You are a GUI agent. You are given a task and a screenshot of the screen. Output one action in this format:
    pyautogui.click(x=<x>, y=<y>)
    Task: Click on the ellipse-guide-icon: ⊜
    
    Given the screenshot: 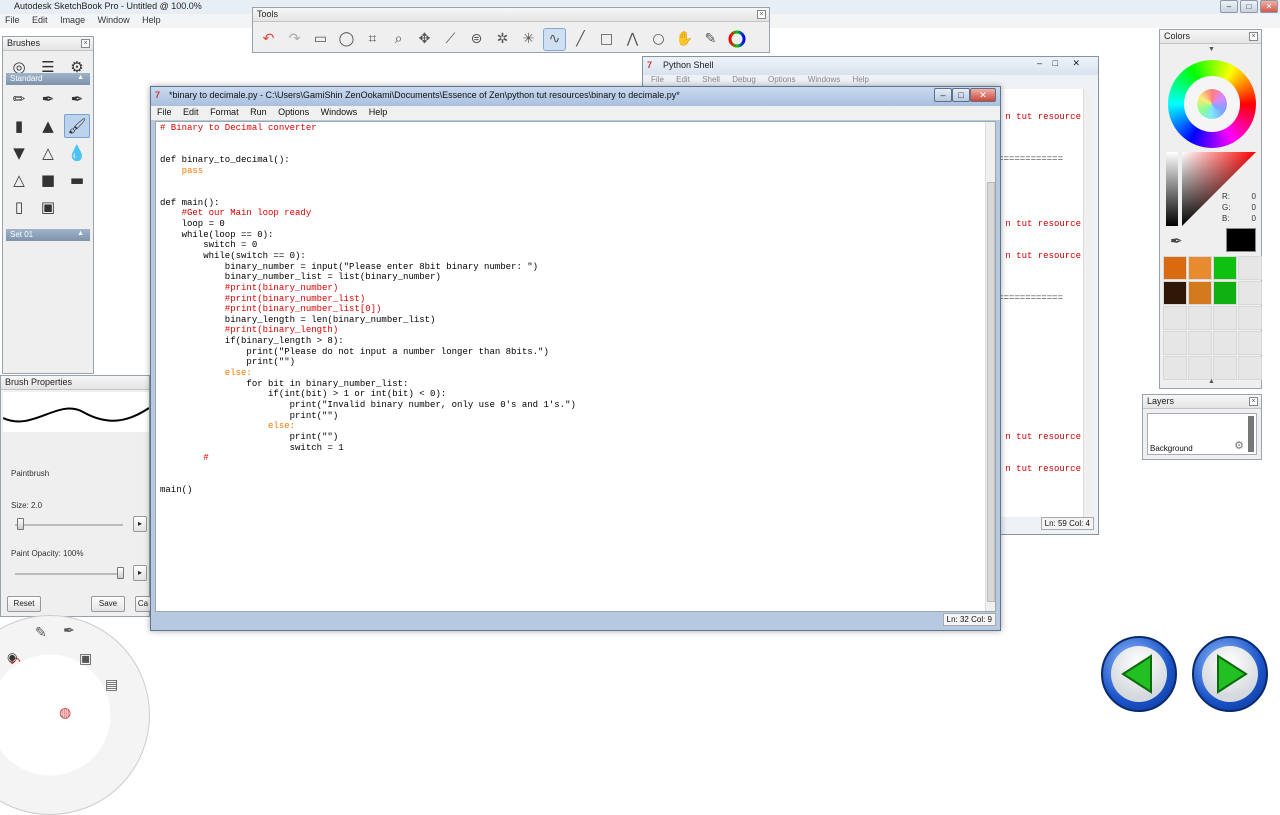 What is the action you would take?
    pyautogui.click(x=476, y=39)
    